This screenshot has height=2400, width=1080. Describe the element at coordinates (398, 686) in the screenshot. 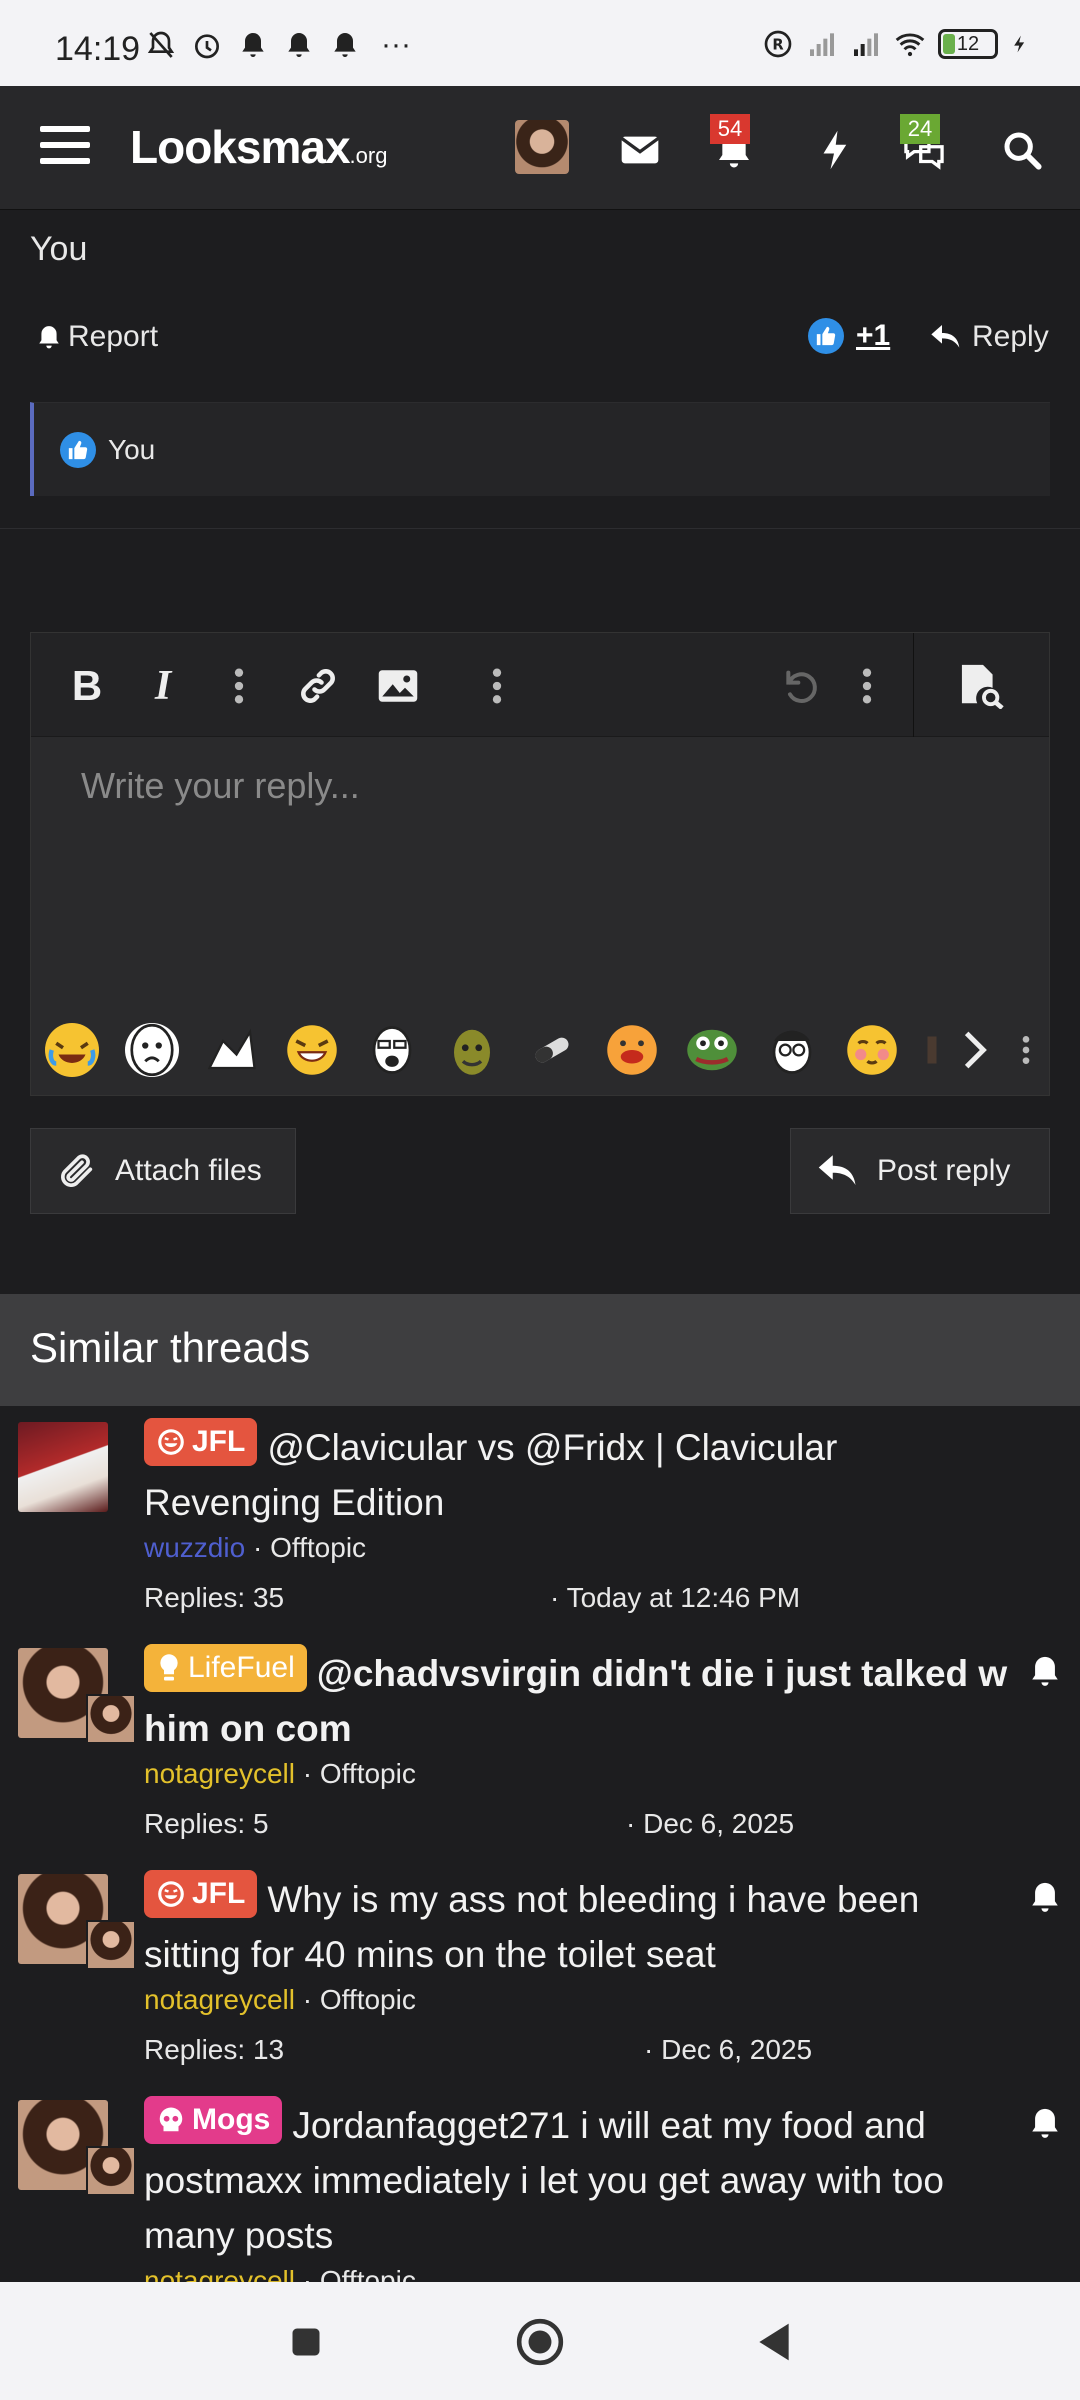

I see `insert-image-button` at that location.